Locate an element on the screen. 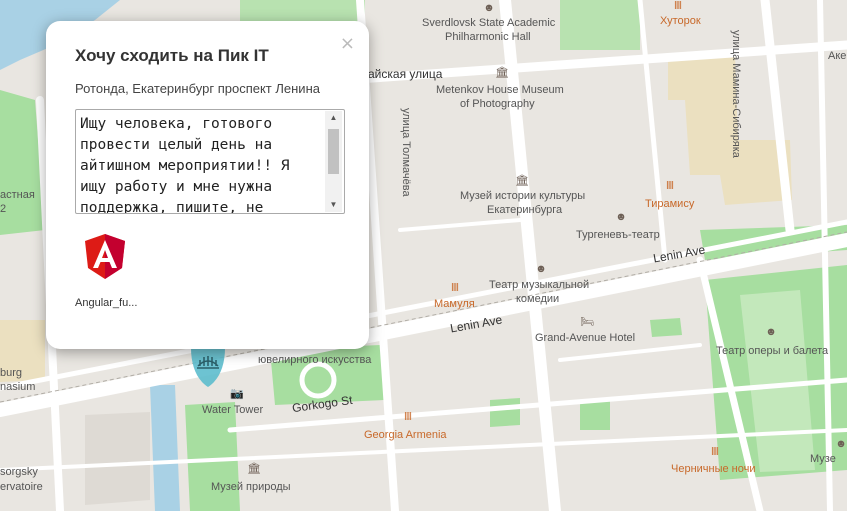 This screenshot has height=511, width=847. close-icon: × is located at coordinates (347, 43).